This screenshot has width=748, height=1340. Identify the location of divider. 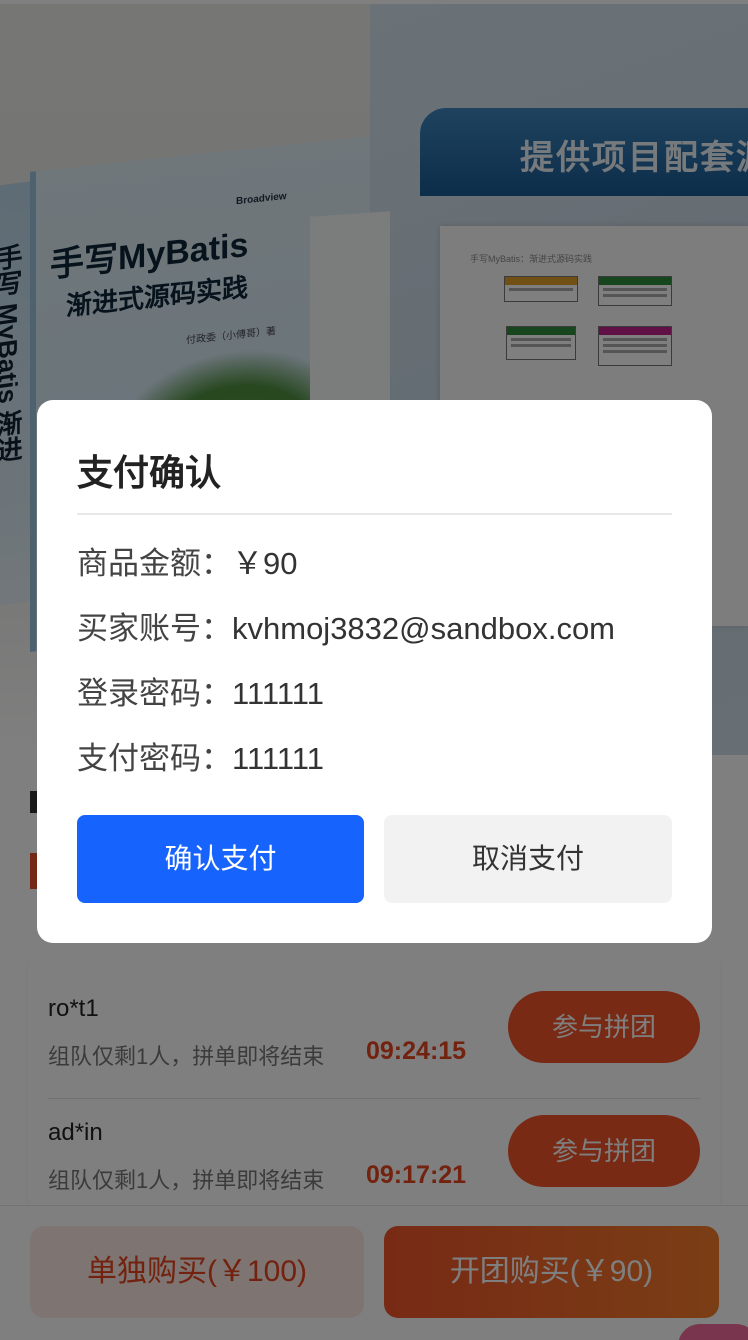
(374, 514).